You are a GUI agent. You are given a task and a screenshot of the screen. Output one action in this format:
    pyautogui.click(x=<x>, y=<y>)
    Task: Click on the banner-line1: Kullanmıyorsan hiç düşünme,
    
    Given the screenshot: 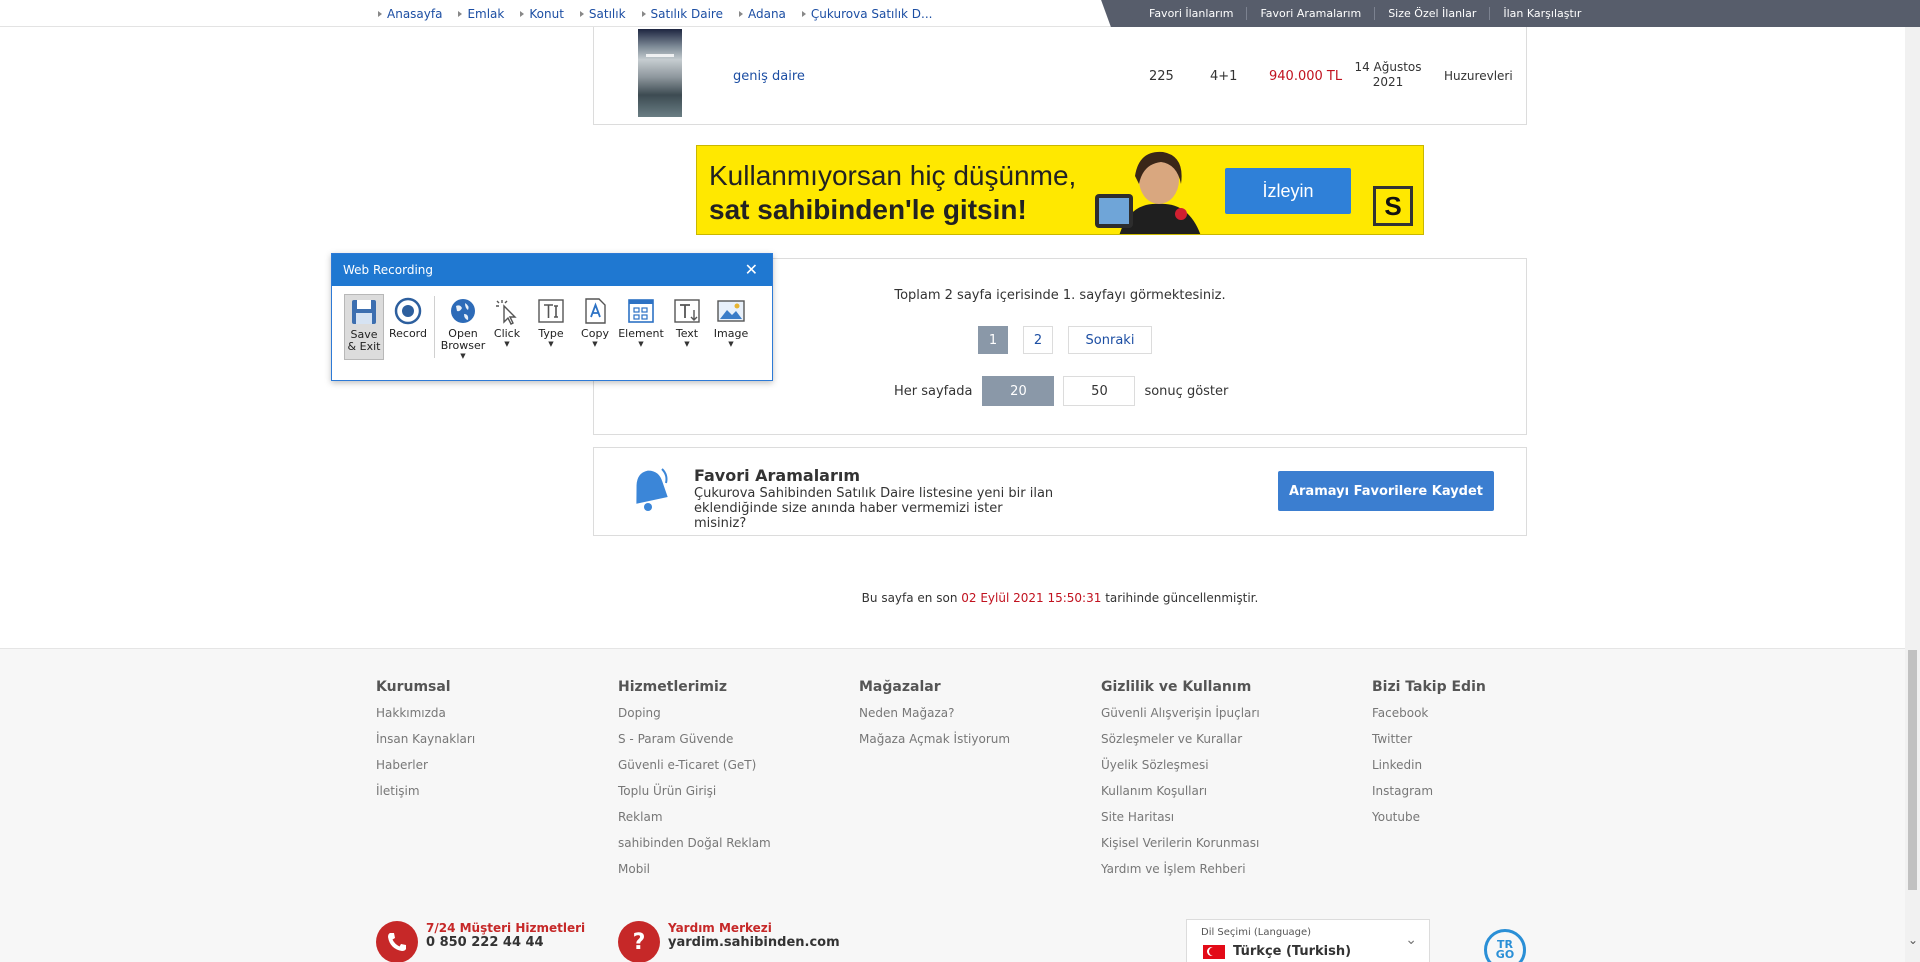 What is the action you would take?
    pyautogui.click(x=893, y=175)
    